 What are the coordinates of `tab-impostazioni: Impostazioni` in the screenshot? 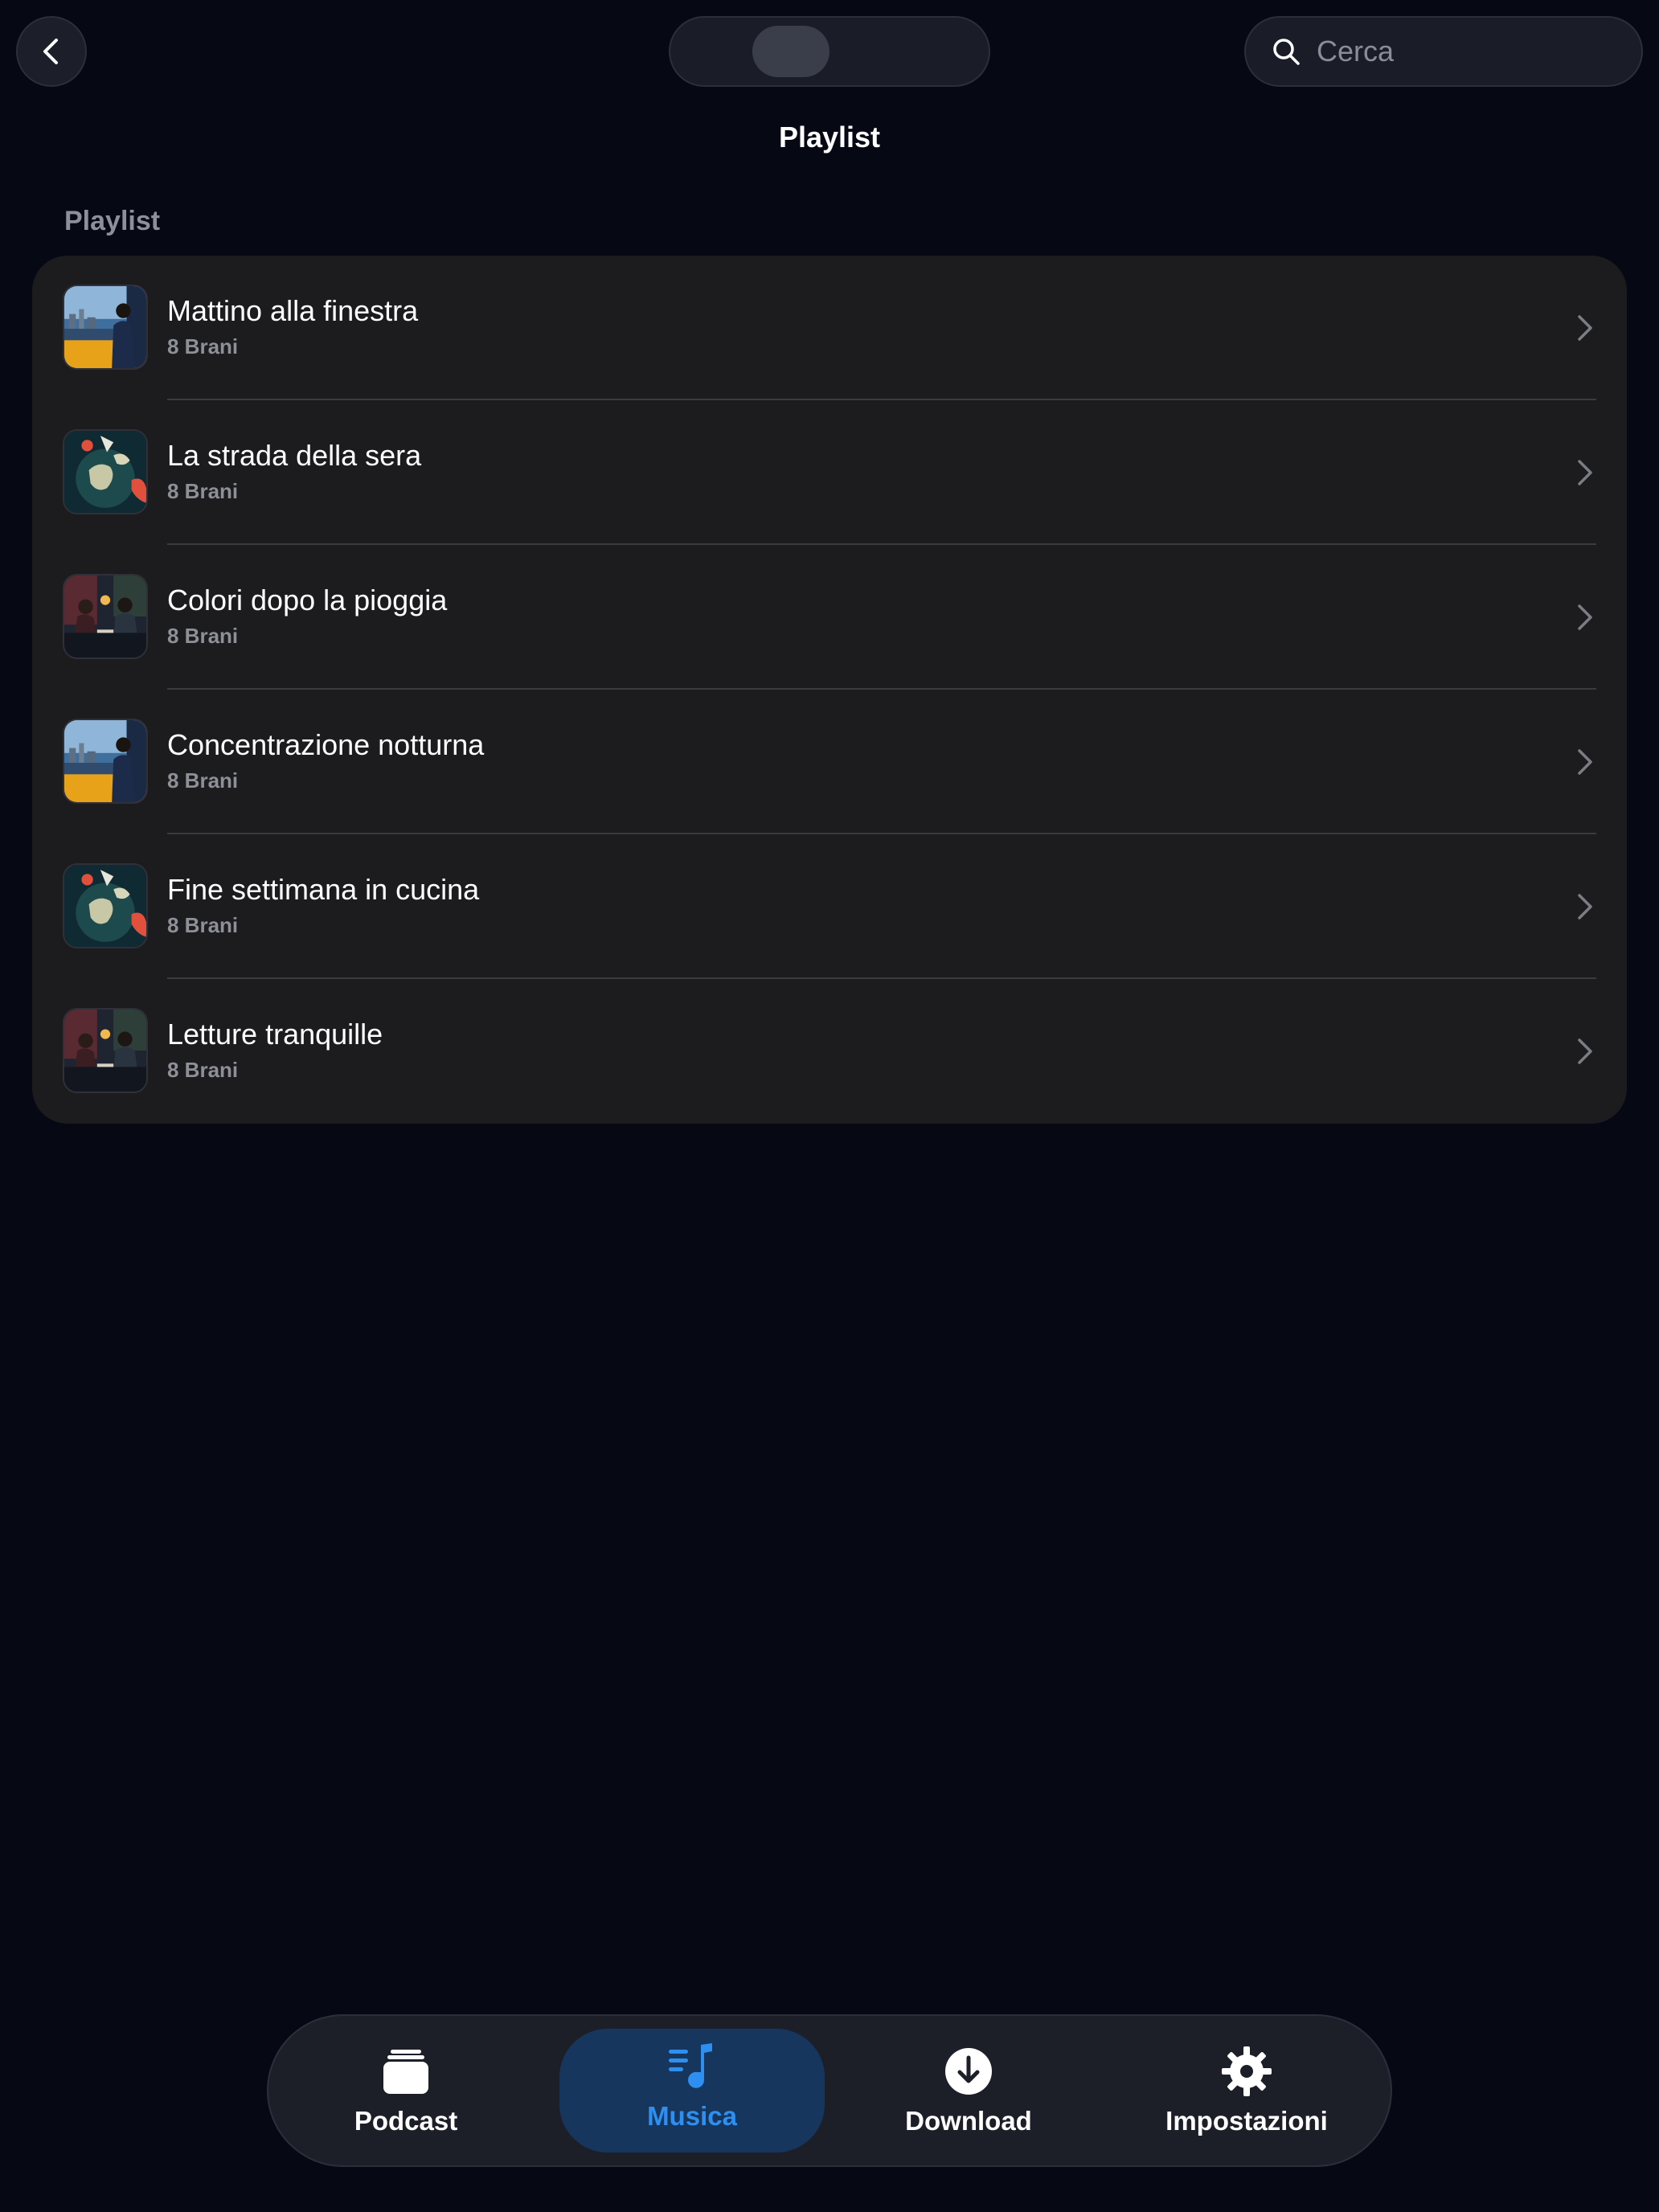 It's located at (1246, 2090).